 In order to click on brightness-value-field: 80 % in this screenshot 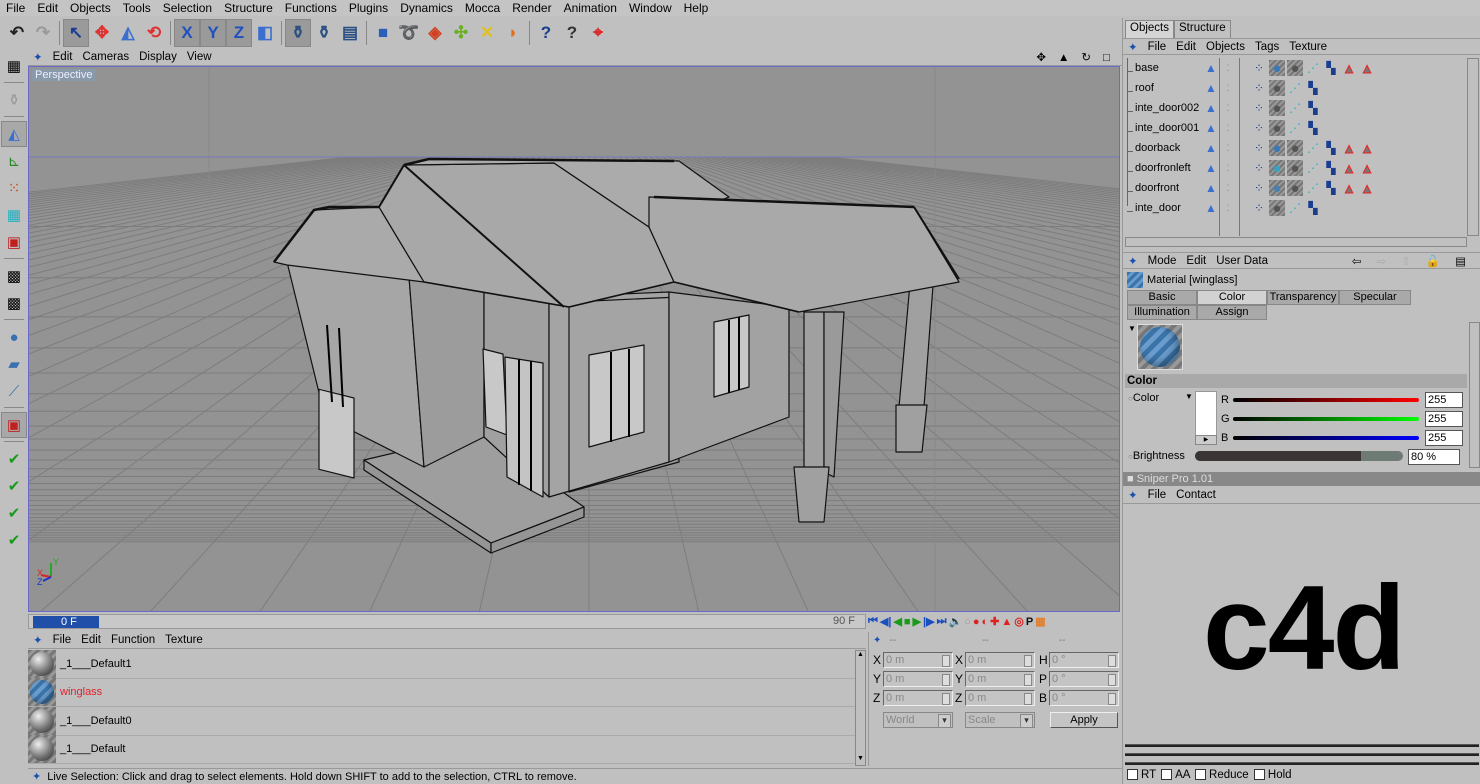, I will do `click(1434, 457)`.